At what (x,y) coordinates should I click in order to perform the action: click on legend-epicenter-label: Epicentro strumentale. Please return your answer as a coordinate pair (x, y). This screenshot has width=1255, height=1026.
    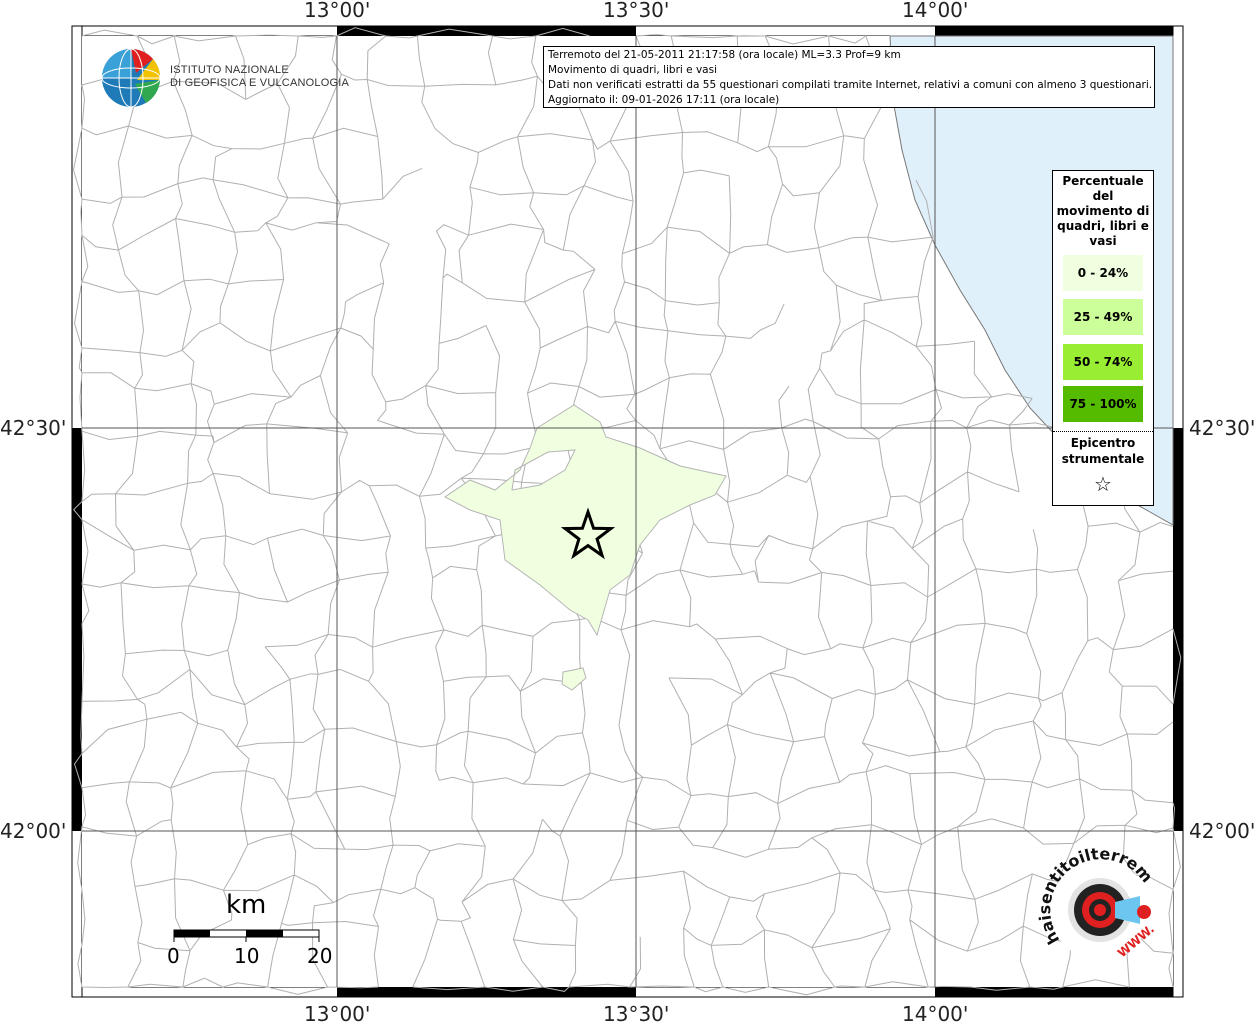
    Looking at the image, I should click on (1103, 451).